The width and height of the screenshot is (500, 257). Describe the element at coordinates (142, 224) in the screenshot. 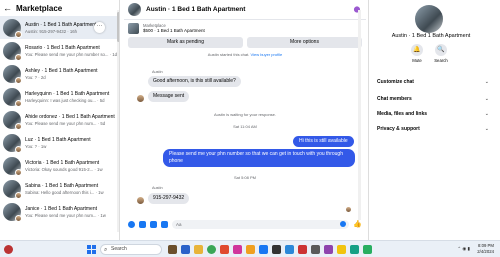

I see `image-icon` at that location.